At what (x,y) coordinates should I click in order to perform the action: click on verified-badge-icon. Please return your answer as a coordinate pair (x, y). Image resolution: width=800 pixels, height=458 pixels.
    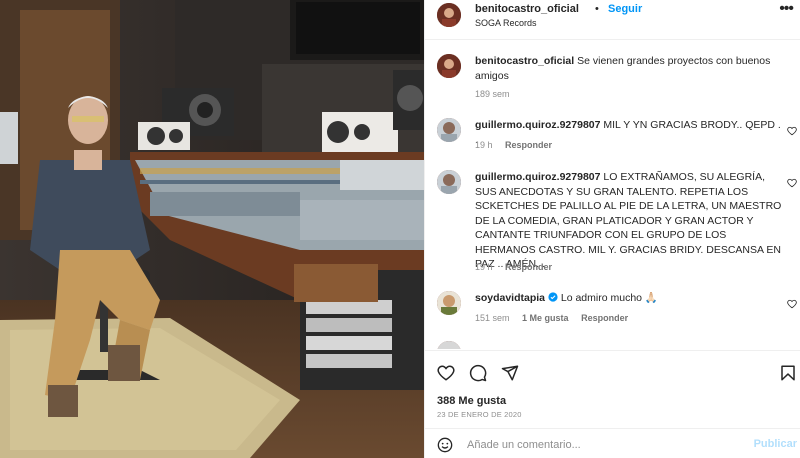
    Looking at the image, I should click on (553, 297).